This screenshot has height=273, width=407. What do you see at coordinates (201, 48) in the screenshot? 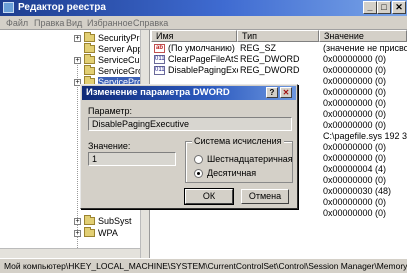
I see `value-name: (По умолчанию)` at bounding box center [201, 48].